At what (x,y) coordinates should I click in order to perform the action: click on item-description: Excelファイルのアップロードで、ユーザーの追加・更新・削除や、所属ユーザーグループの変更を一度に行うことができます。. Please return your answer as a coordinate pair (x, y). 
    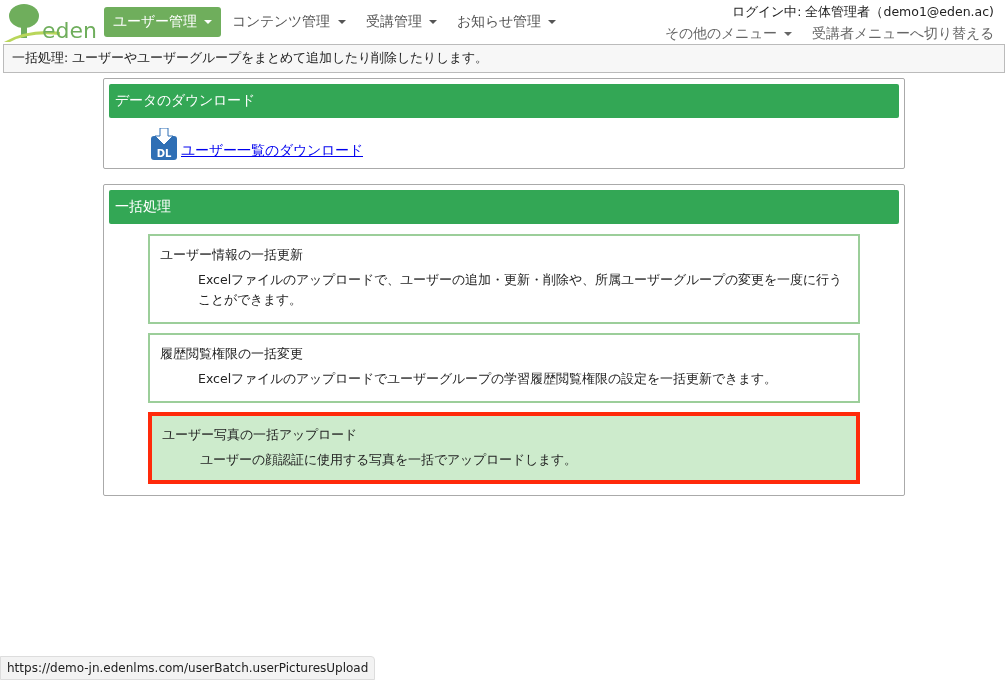
    Looking at the image, I should click on (520, 290).